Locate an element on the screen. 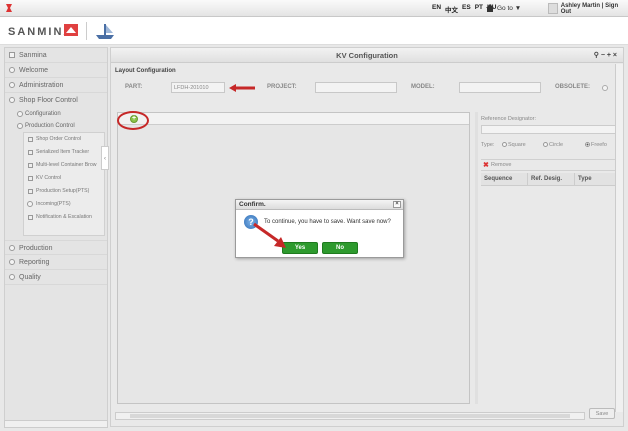 This screenshot has height=431, width=628. sidebar-leaf-production-setup: Production Setup(PTS) is located at coordinates (64, 191).